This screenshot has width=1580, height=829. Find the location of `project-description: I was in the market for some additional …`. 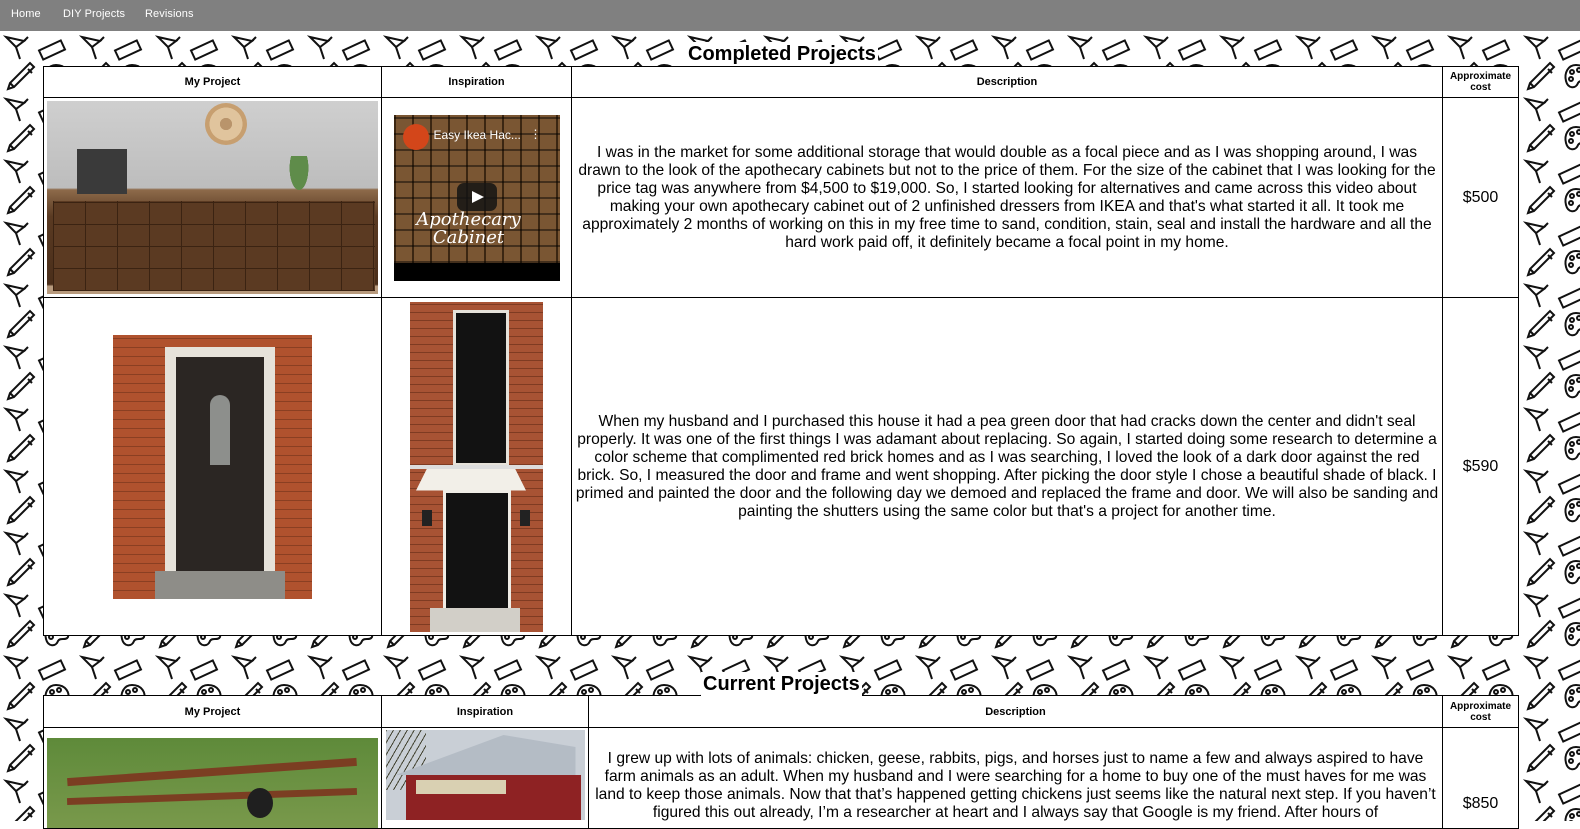

project-description: I was in the market for some additional … is located at coordinates (1007, 197).